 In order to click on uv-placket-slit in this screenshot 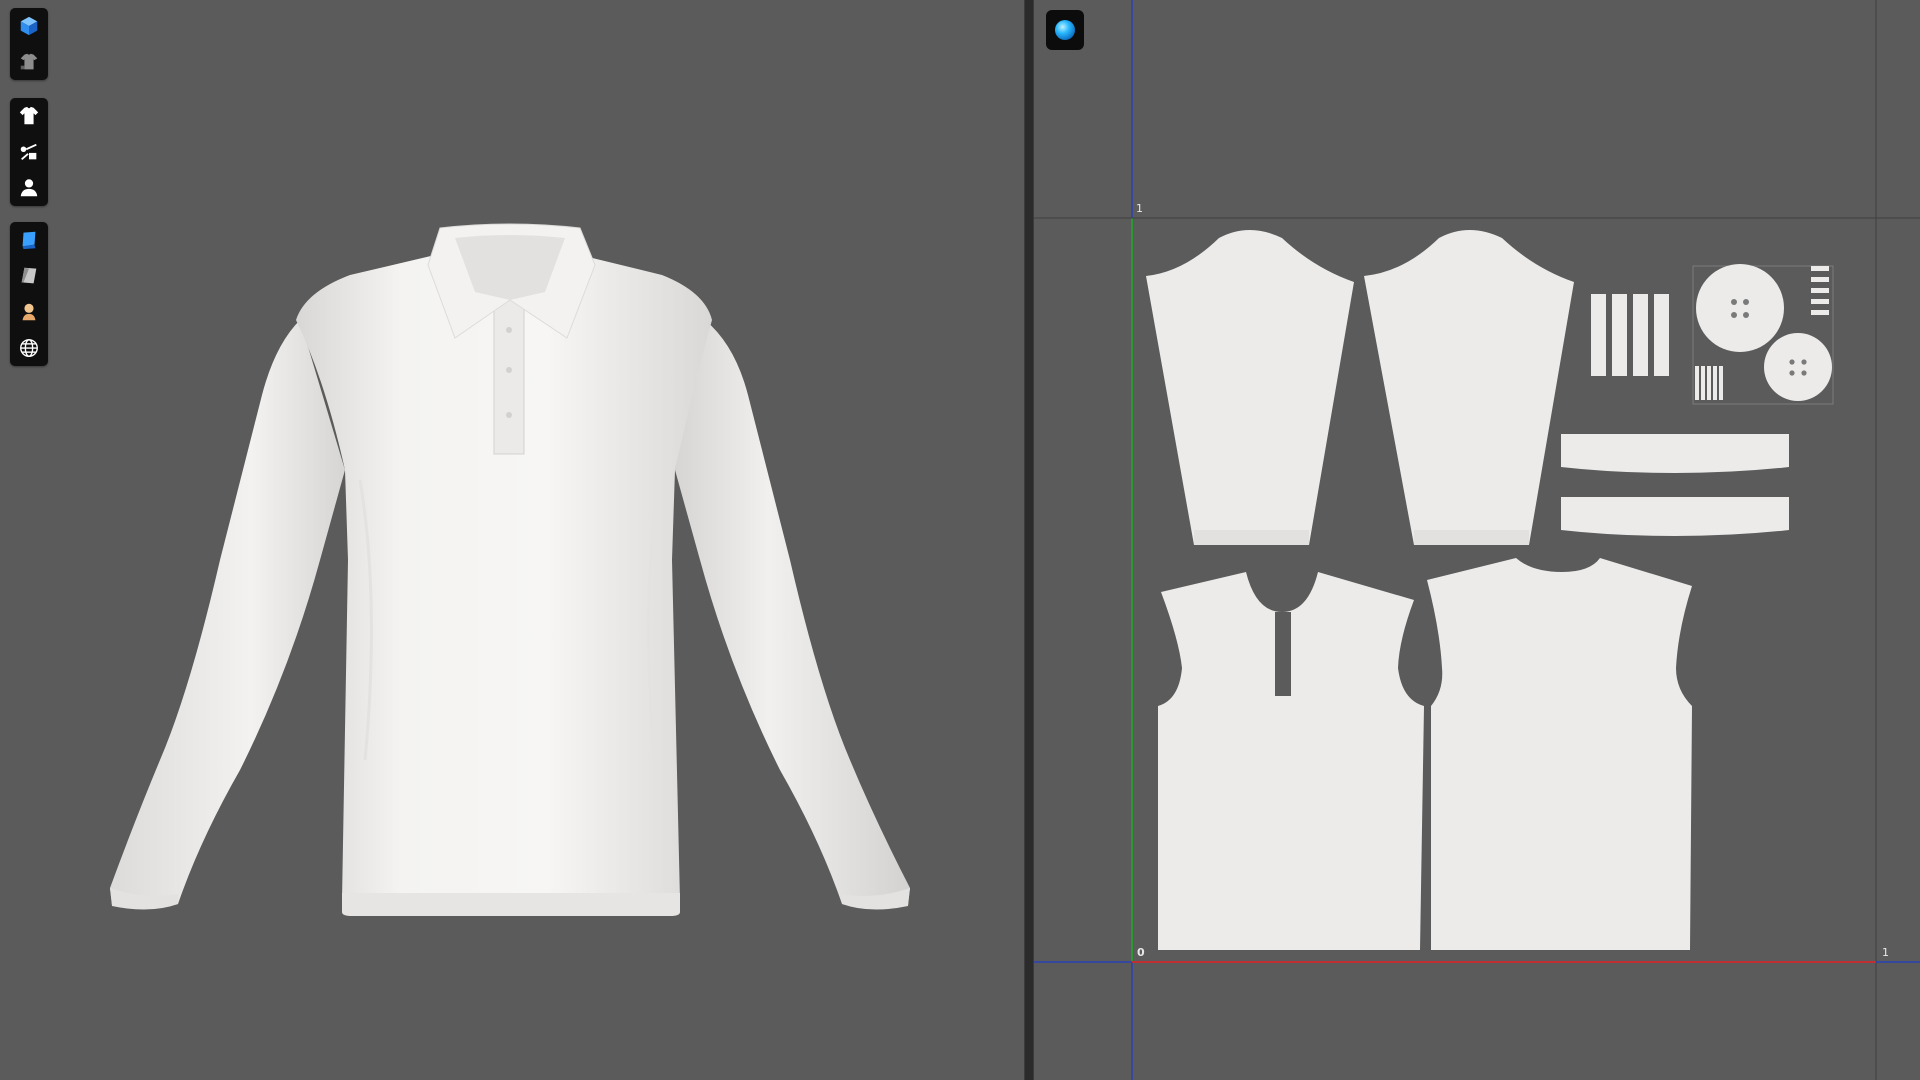, I will do `click(1283, 654)`.